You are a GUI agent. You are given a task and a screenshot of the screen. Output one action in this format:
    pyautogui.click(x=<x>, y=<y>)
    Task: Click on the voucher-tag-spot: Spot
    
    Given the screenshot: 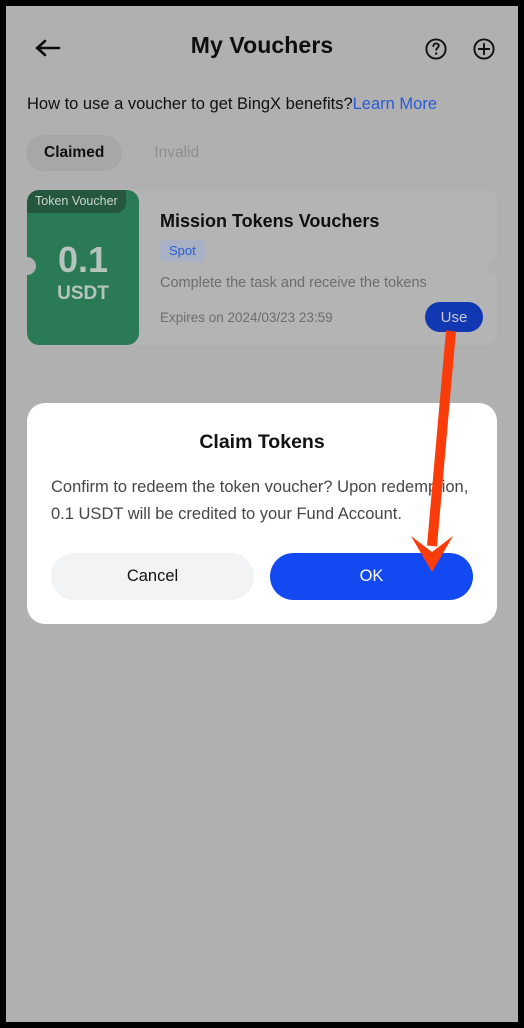 What is the action you would take?
    pyautogui.click(x=182, y=251)
    